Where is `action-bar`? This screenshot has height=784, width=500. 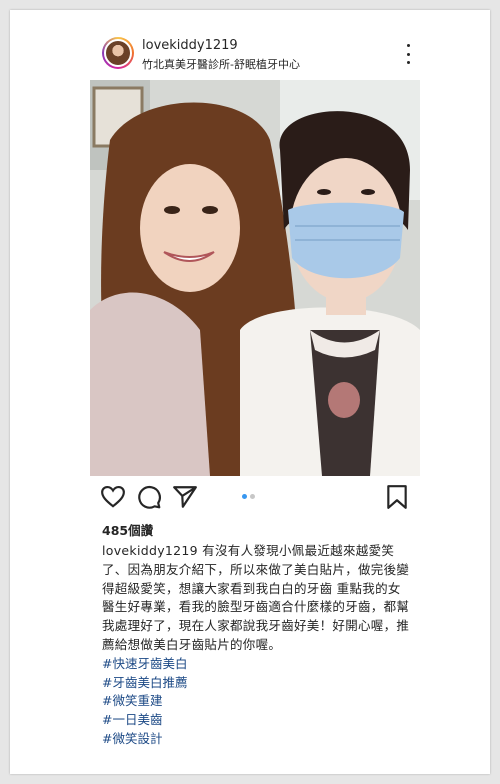
action-bar is located at coordinates (255, 498).